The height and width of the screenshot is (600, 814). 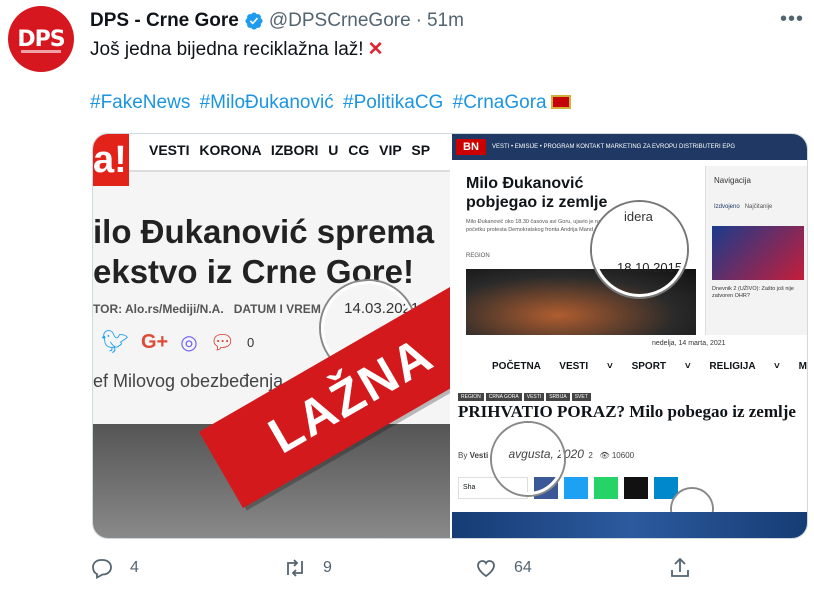 I want to click on cross-mark-icon: ✕, so click(x=375, y=49).